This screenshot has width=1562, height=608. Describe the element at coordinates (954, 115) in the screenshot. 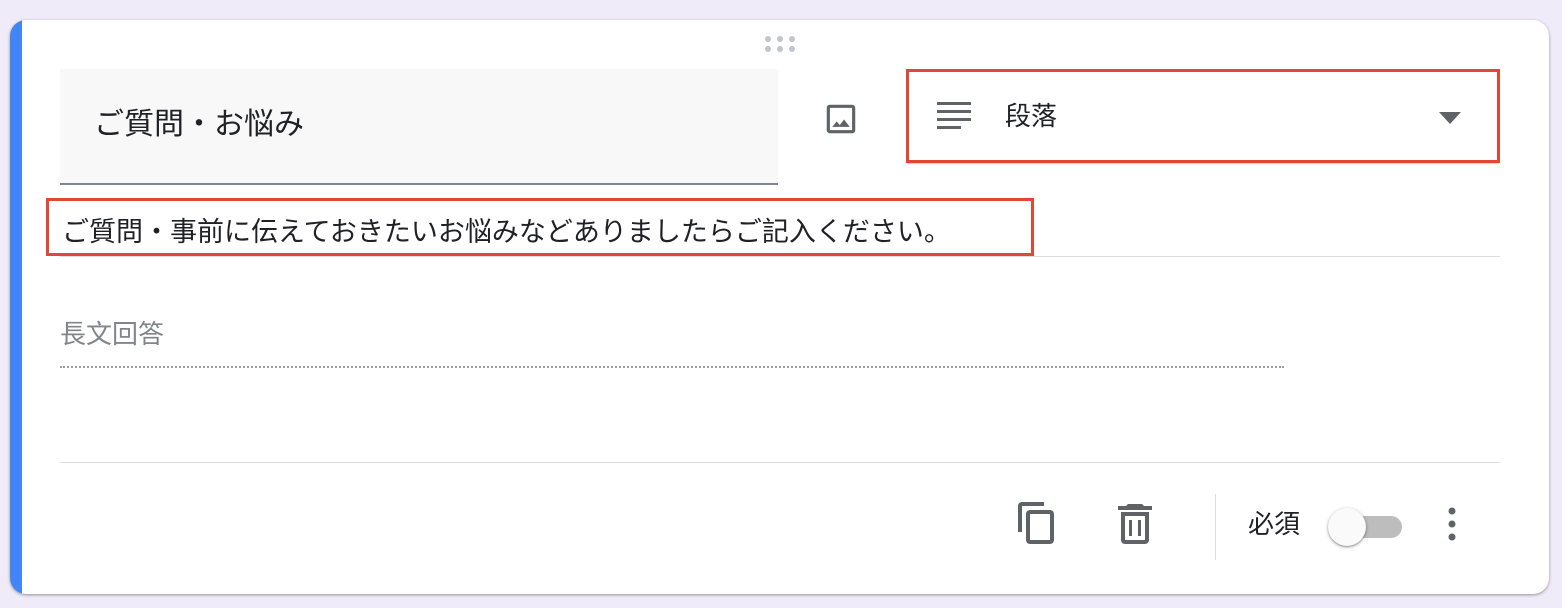

I see `paragraph-lines-icon` at that location.